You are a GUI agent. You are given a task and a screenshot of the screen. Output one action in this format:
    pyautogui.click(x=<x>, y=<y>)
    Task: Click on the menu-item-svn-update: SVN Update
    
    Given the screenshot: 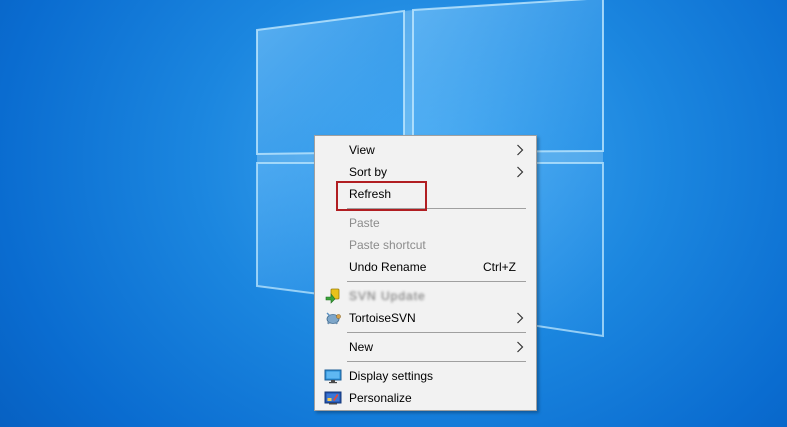 What is the action you would take?
    pyautogui.click(x=425, y=296)
    